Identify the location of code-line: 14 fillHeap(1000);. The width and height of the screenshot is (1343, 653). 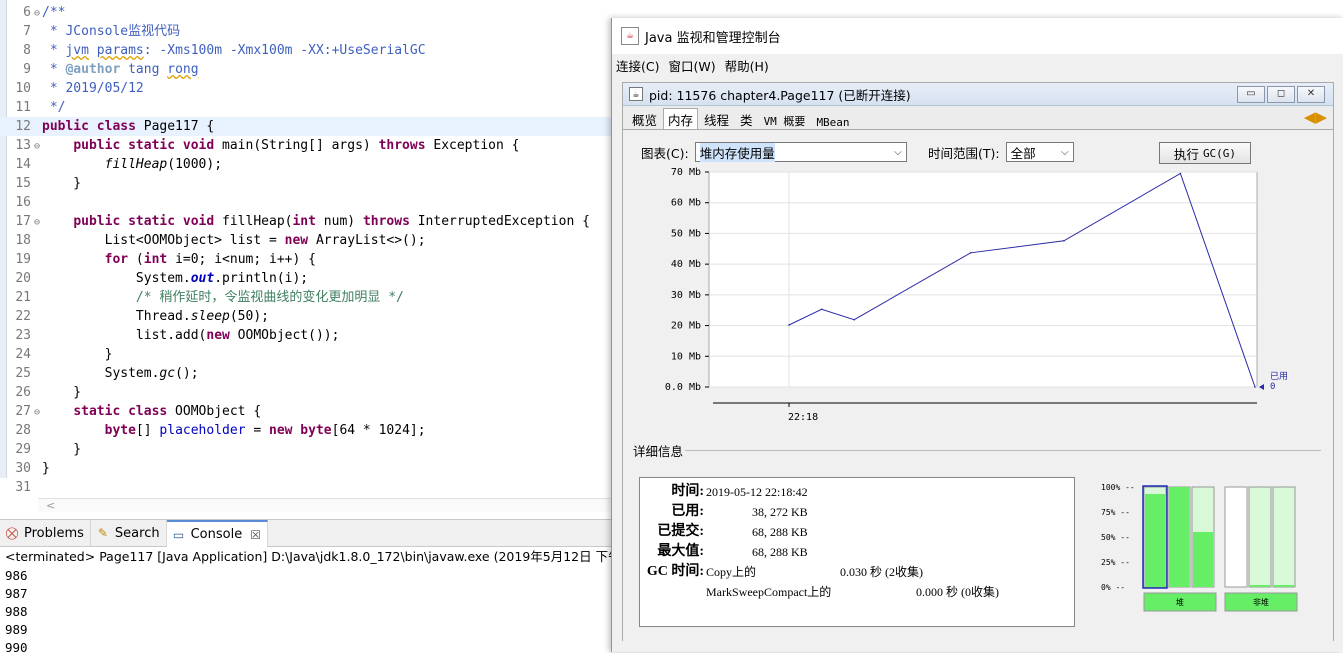
(306, 164).